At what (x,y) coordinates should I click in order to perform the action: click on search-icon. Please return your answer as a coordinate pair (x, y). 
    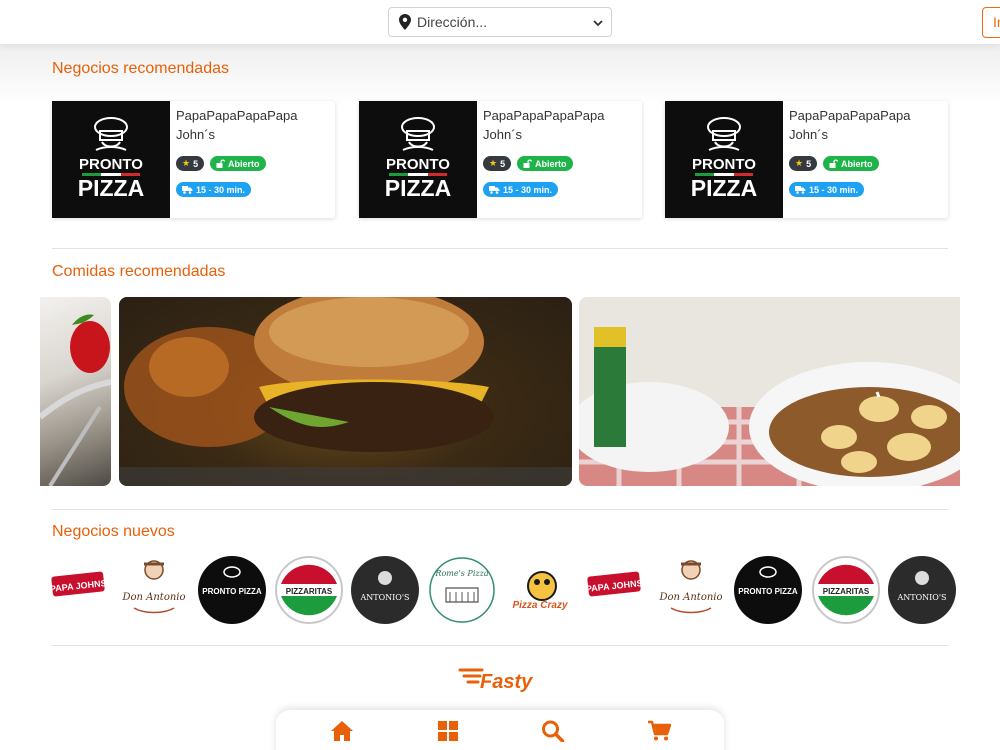
    Looking at the image, I should click on (553, 731).